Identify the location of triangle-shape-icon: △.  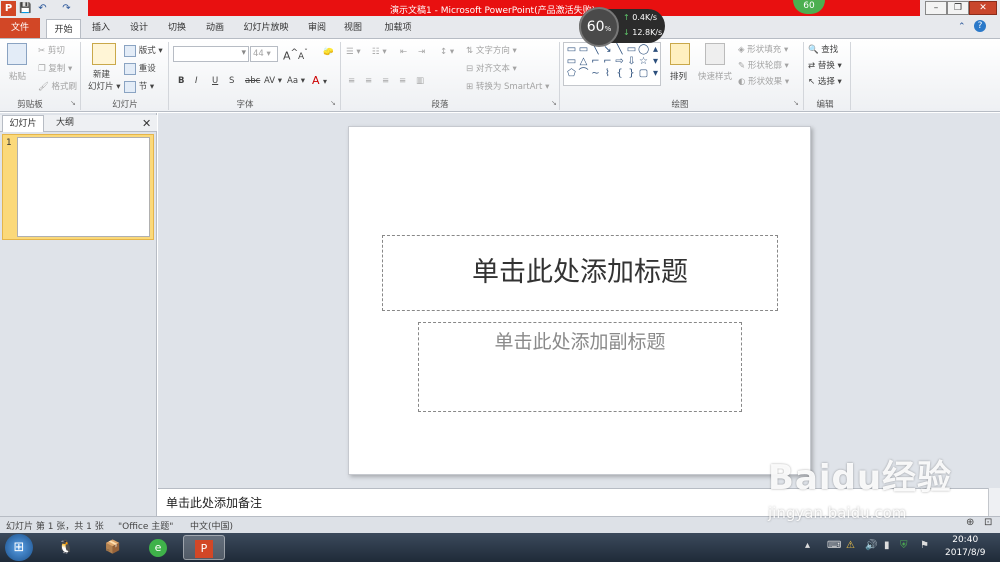
(583, 62).